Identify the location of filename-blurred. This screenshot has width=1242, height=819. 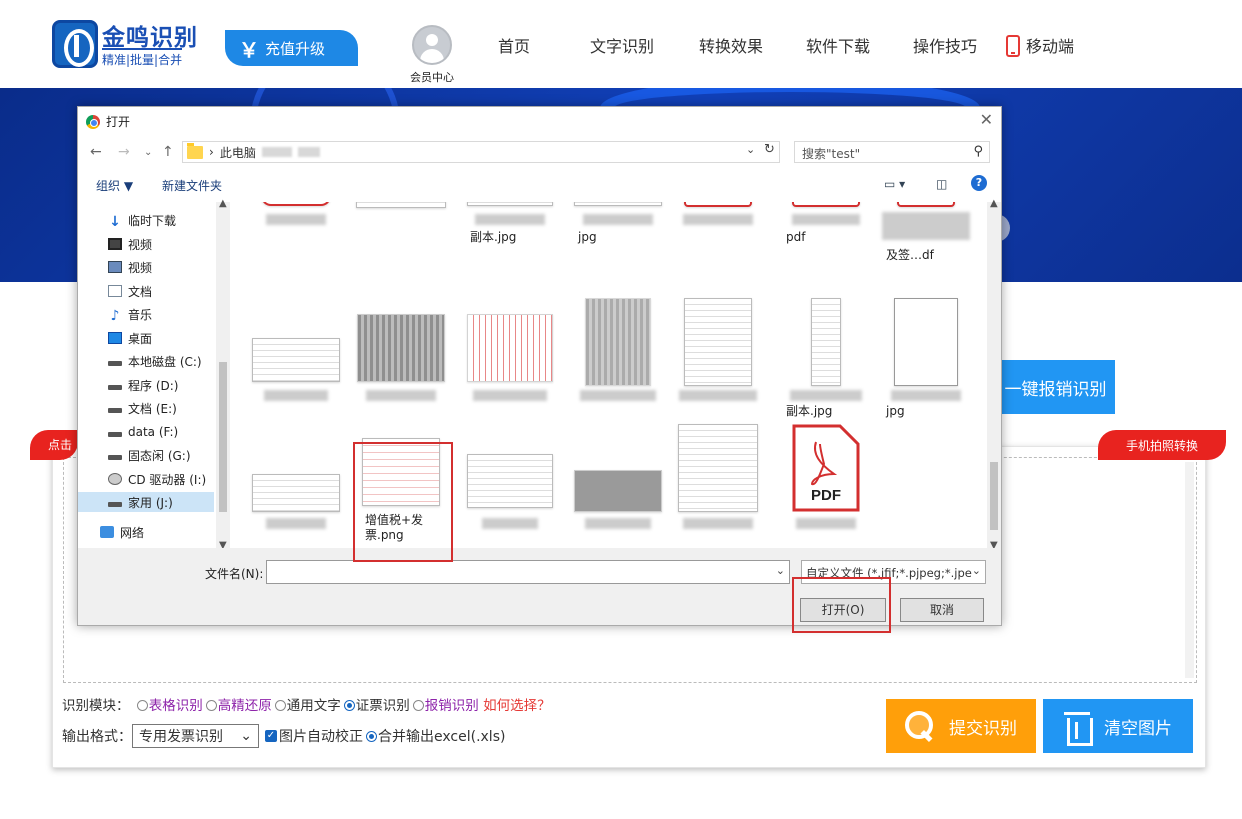
(718, 395).